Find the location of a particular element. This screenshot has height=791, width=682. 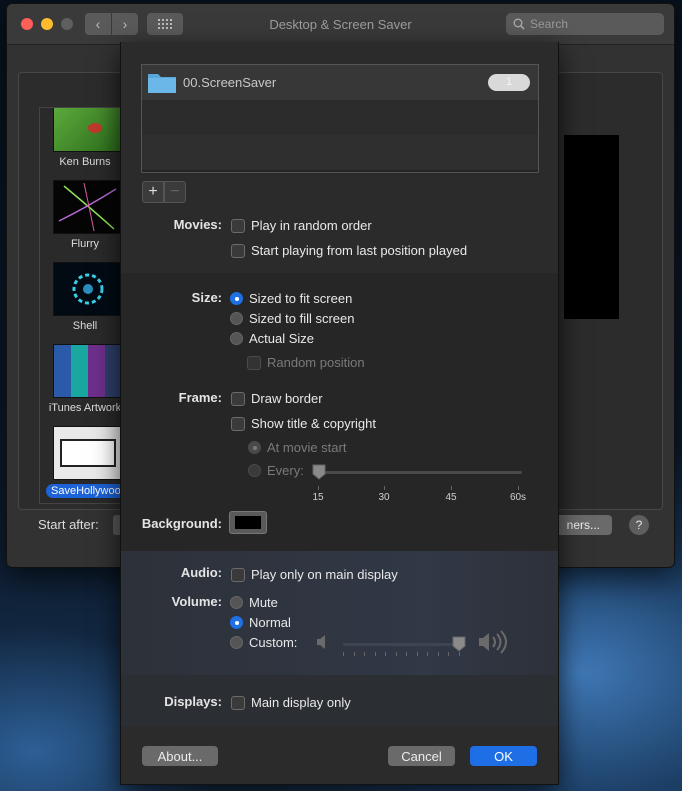

saver-label: iTunes Artwork is located at coordinates (85, 408).